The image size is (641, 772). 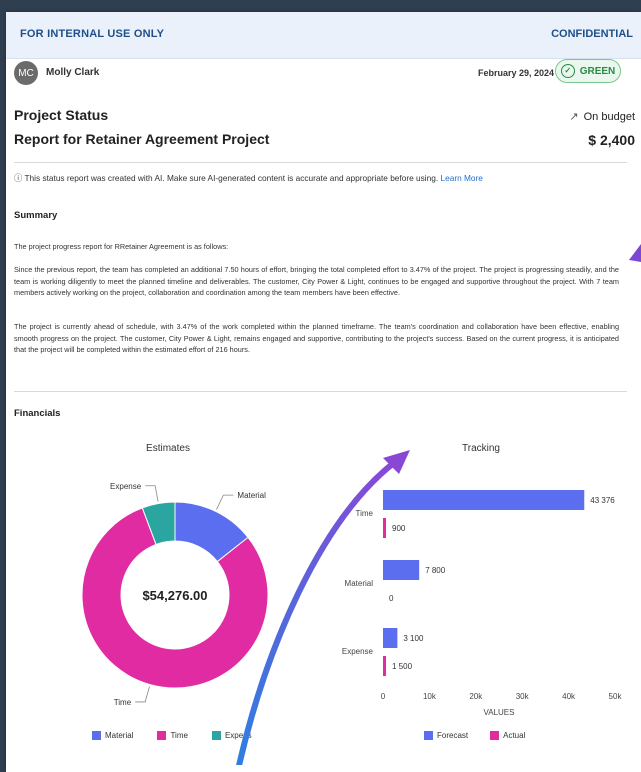 What do you see at coordinates (495, 736) in the screenshot?
I see `legend-swatch-actual` at bounding box center [495, 736].